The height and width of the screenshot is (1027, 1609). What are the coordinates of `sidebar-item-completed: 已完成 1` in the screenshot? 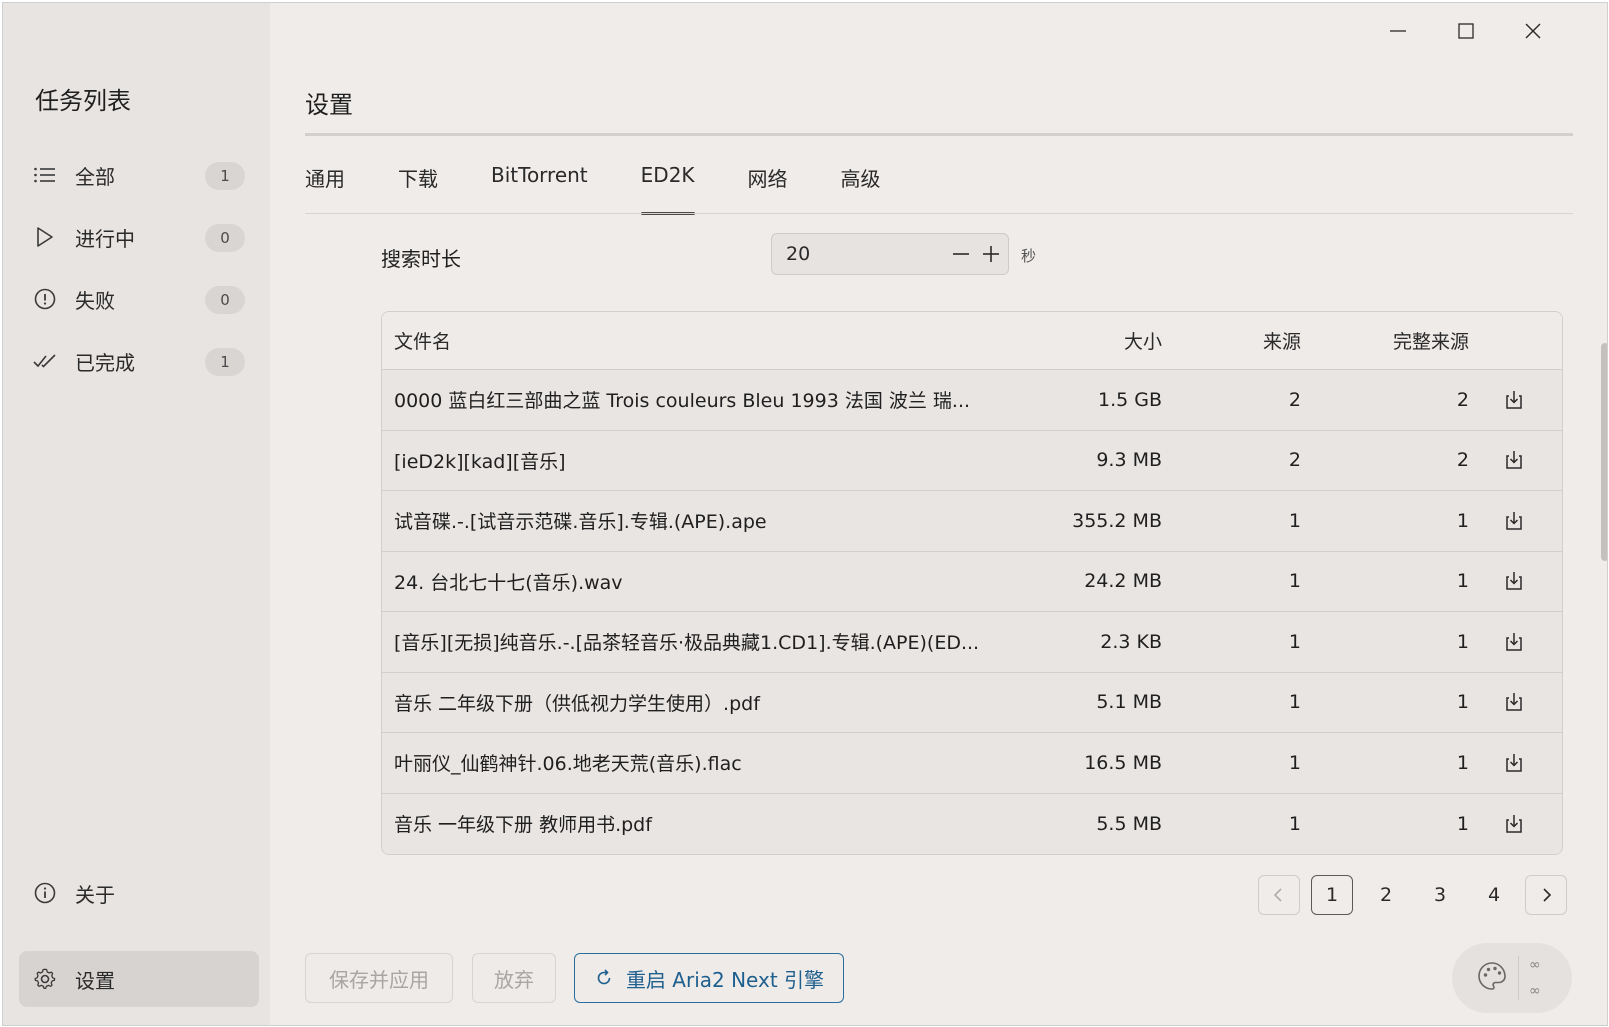 It's located at (139, 361).